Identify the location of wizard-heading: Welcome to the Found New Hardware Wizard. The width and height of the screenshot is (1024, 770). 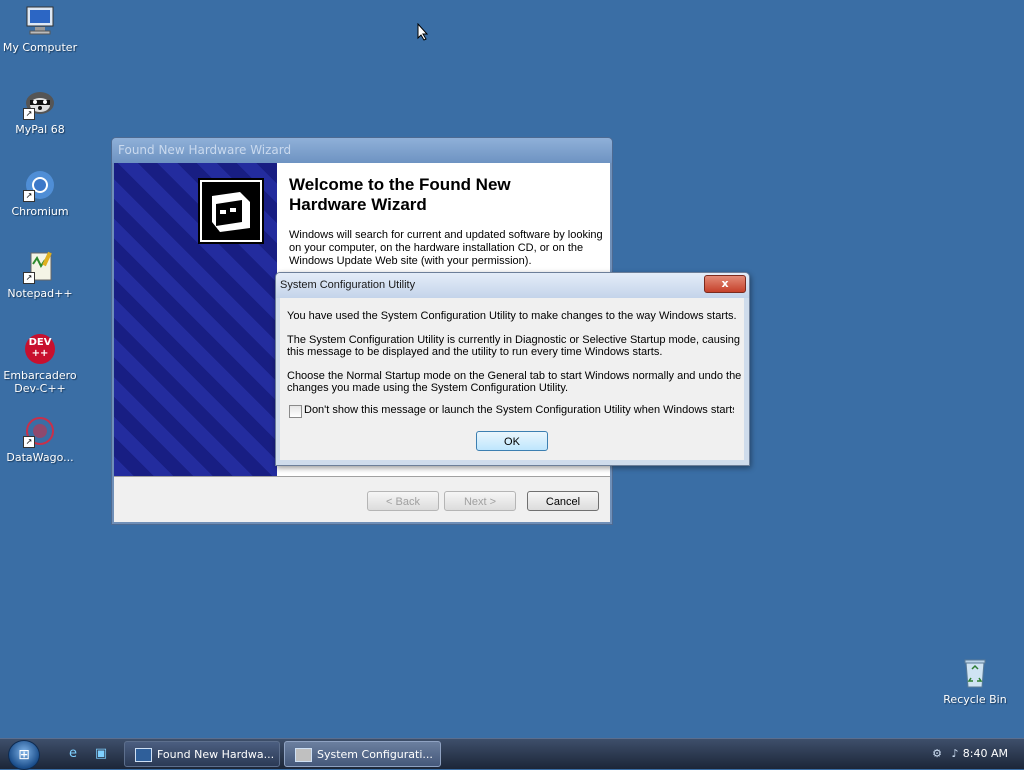
(400, 194).